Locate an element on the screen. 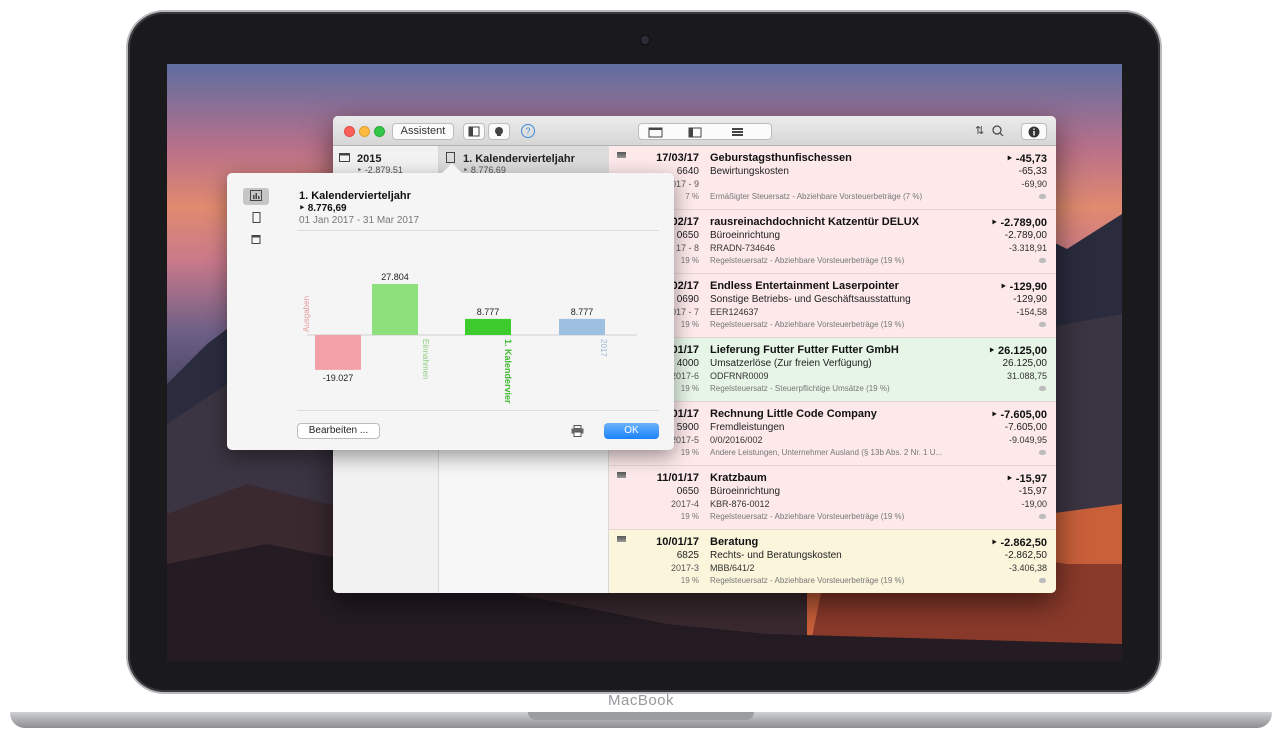 The width and height of the screenshot is (1282, 748). camera is located at coordinates (645, 40).